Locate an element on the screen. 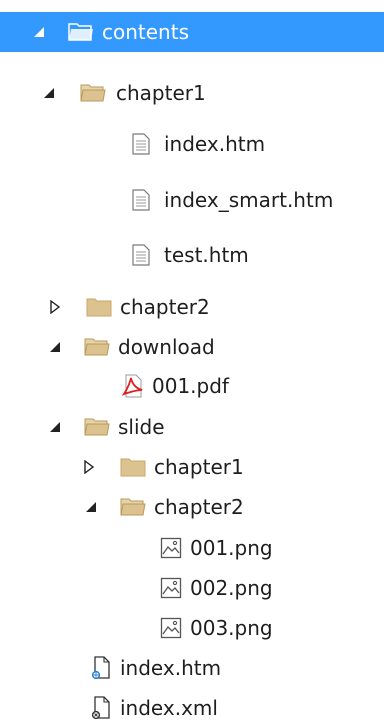 Image resolution: width=384 pixels, height=728 pixels. tree-item-download: download is located at coordinates (192, 347).